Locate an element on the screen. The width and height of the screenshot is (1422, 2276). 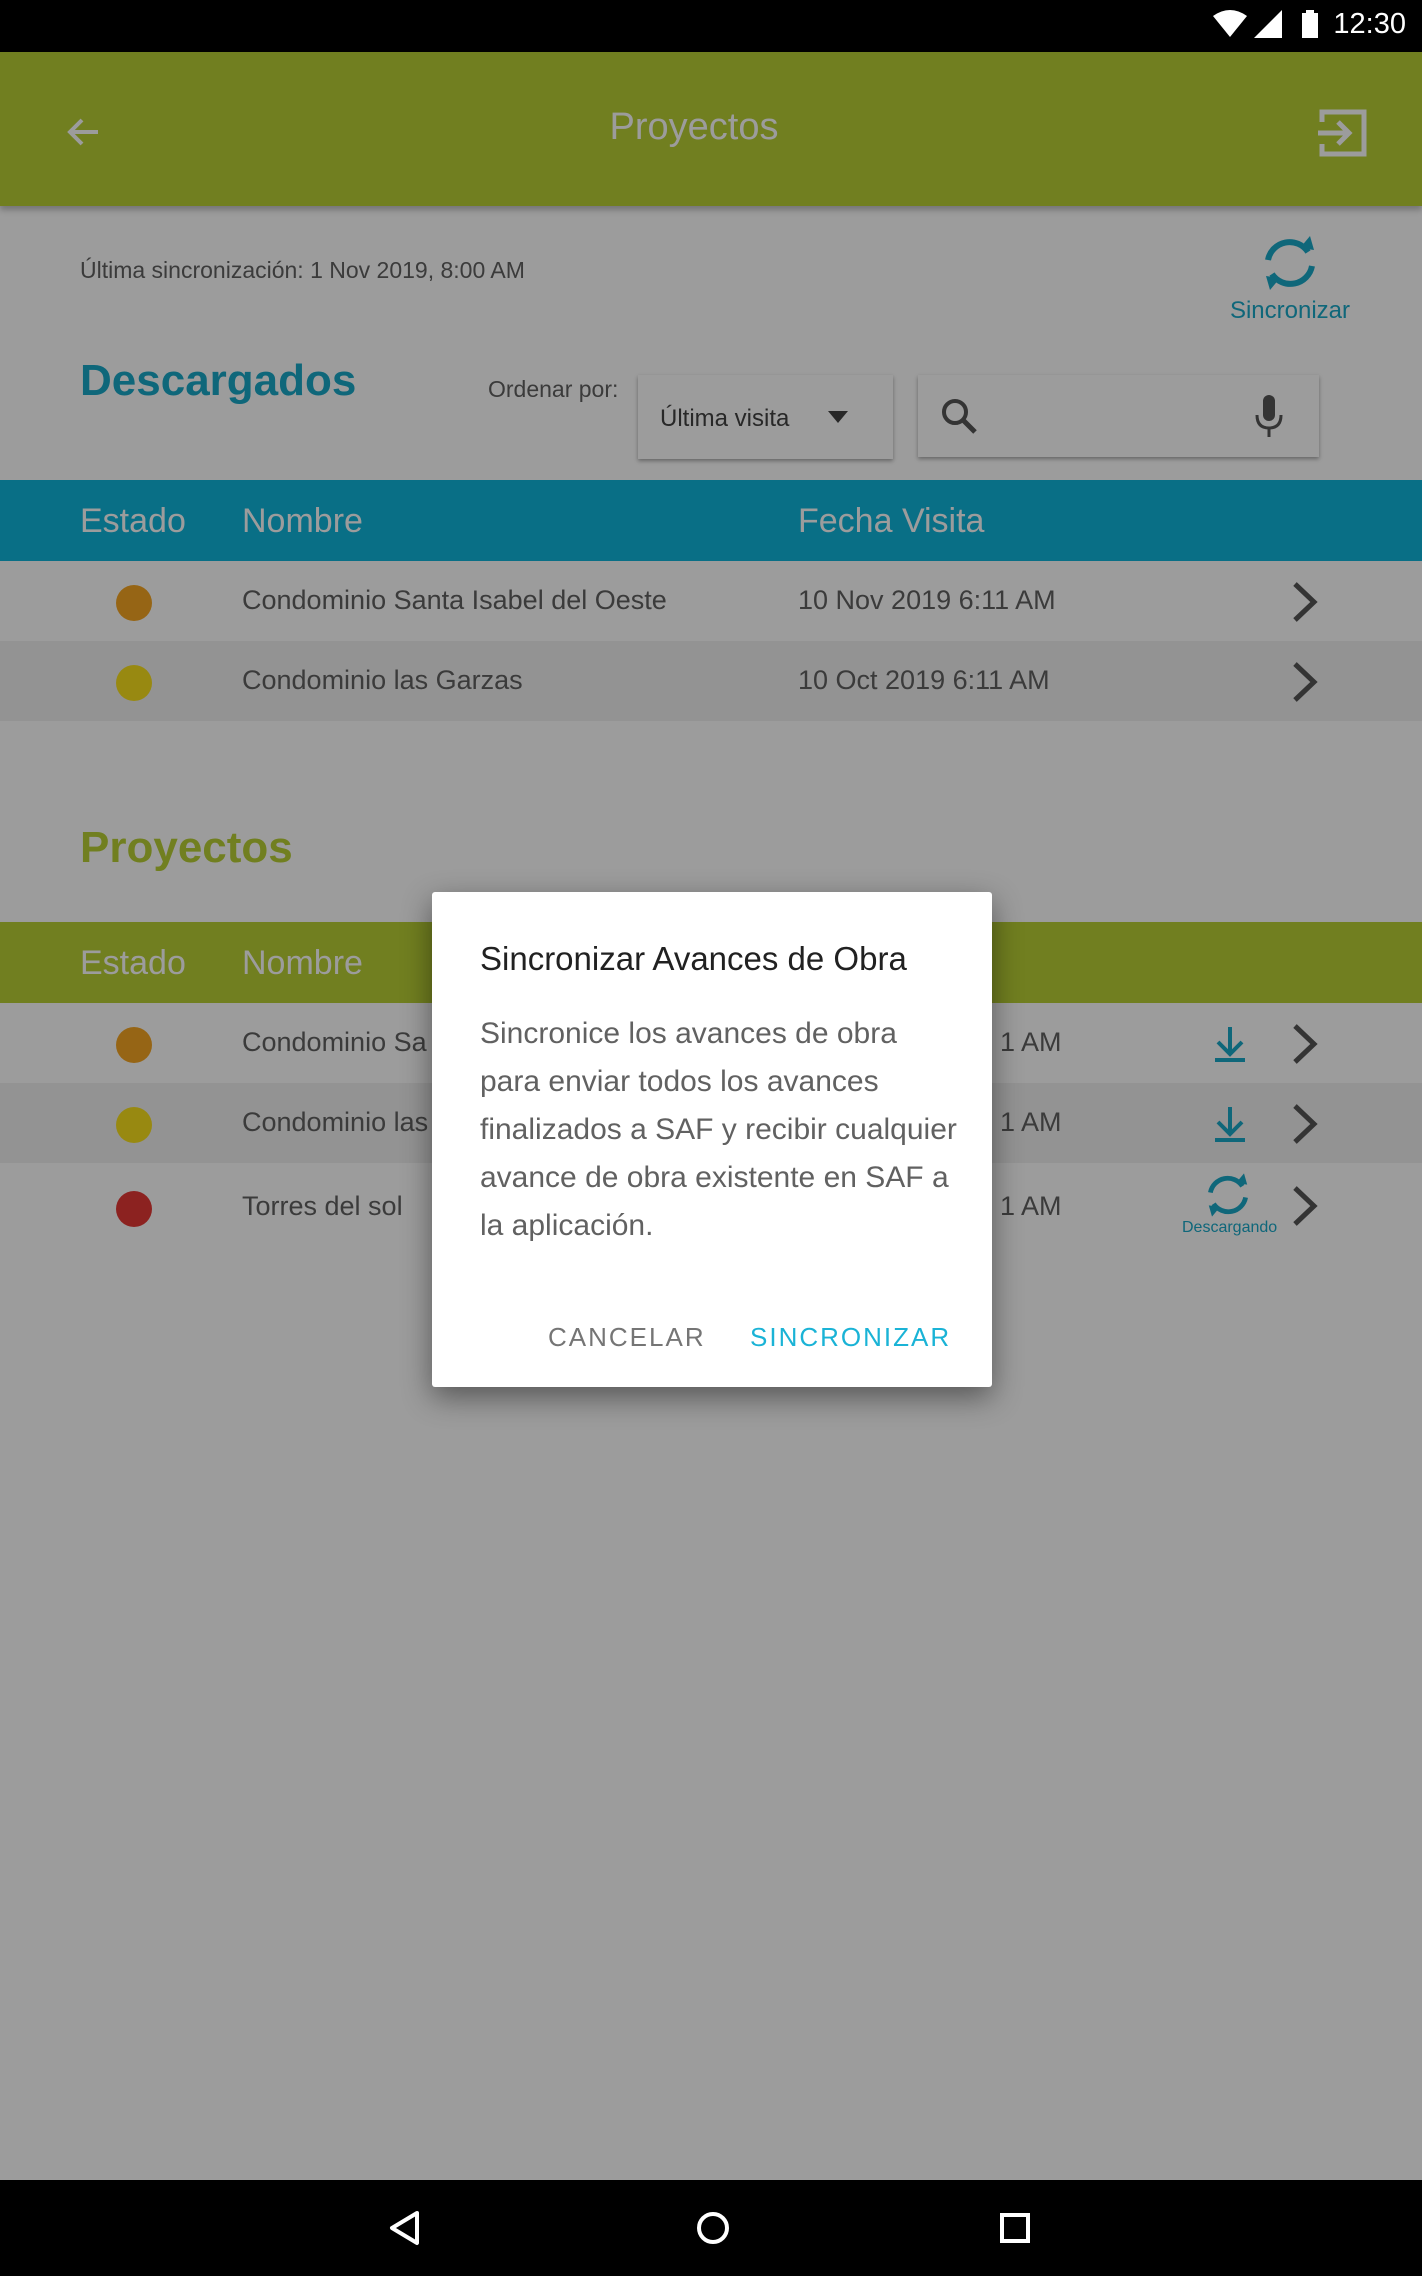
clock: 12:30 is located at coordinates (1369, 24).